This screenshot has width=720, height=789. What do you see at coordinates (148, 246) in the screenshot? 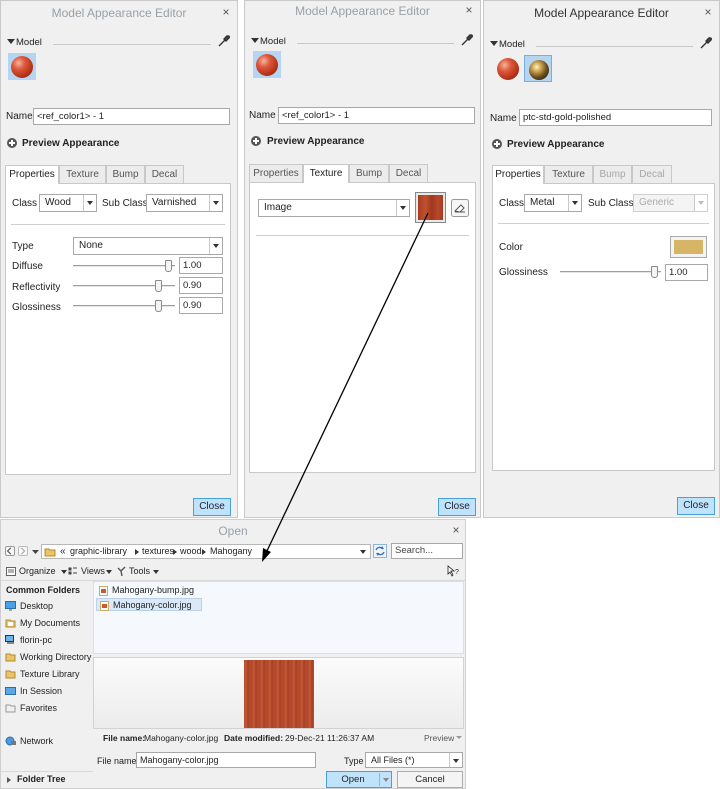
I see `type-select: None` at bounding box center [148, 246].